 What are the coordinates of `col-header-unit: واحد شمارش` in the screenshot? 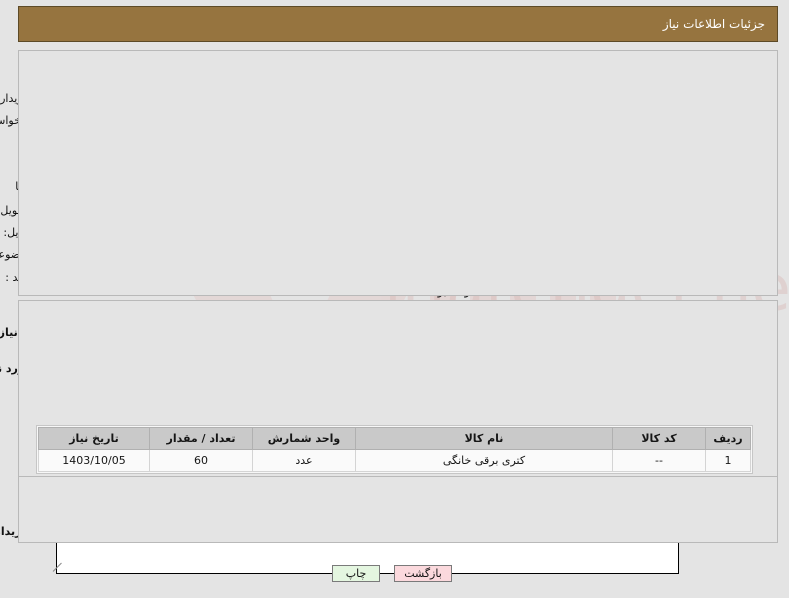 It's located at (304, 438).